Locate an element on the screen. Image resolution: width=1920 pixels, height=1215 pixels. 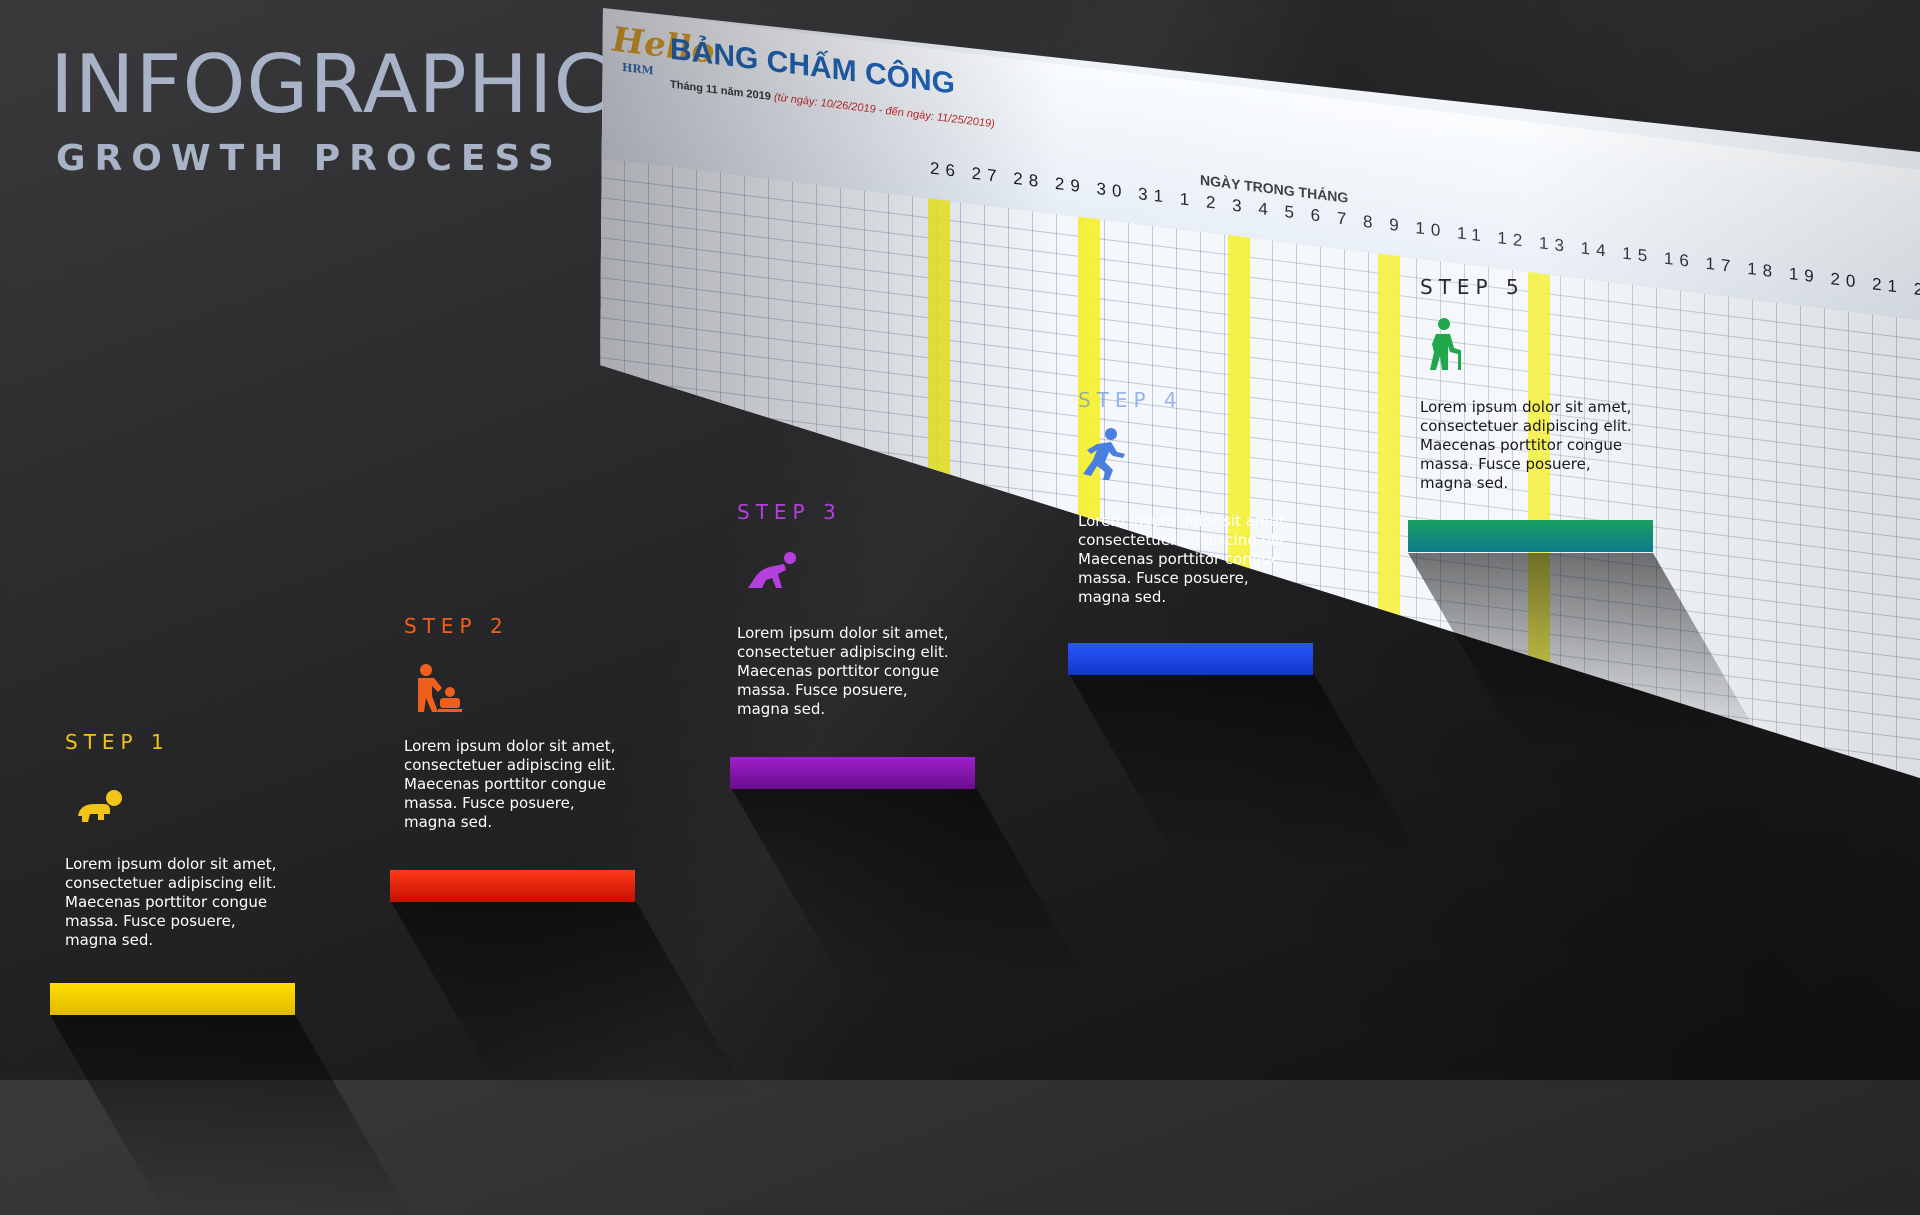
step-2-label: STEP 2 is located at coordinates (456, 626).